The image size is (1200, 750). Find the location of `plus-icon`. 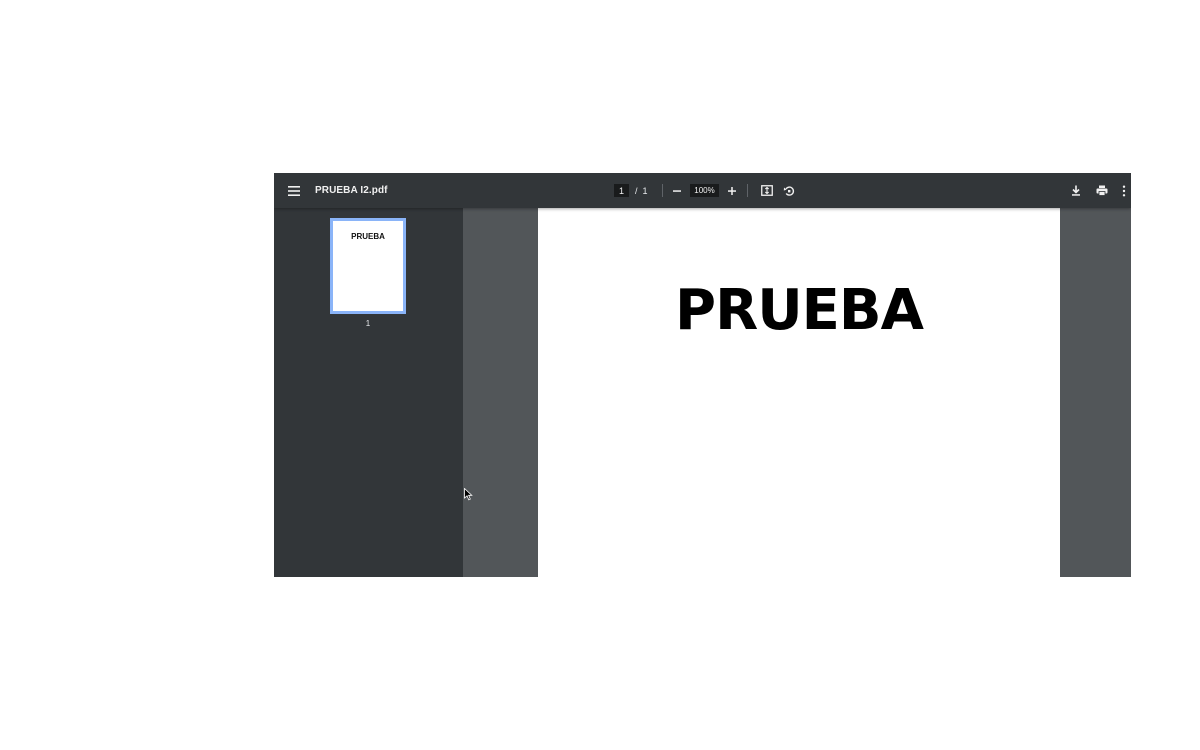

plus-icon is located at coordinates (732, 190).